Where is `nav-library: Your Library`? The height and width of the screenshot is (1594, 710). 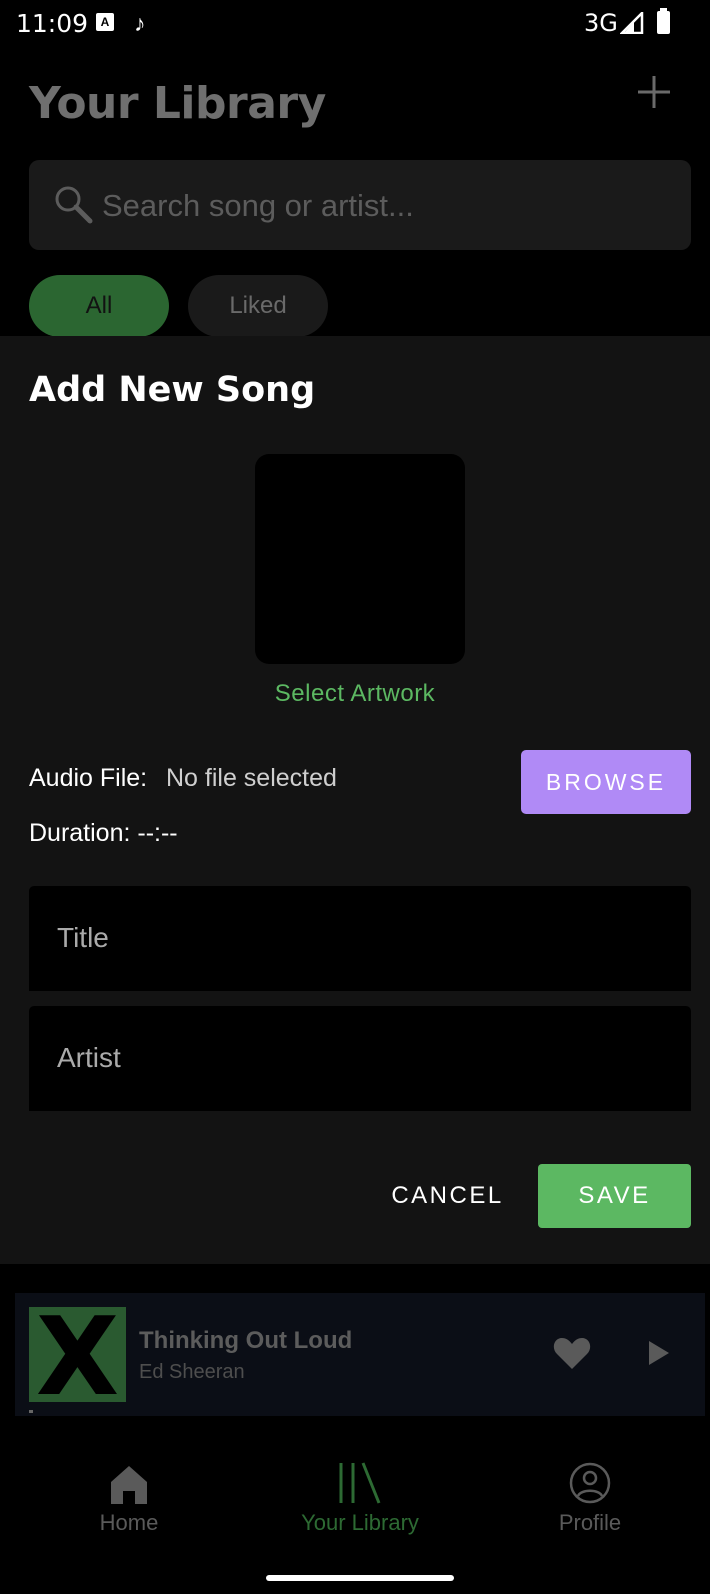
nav-library: Your Library is located at coordinates (360, 1497).